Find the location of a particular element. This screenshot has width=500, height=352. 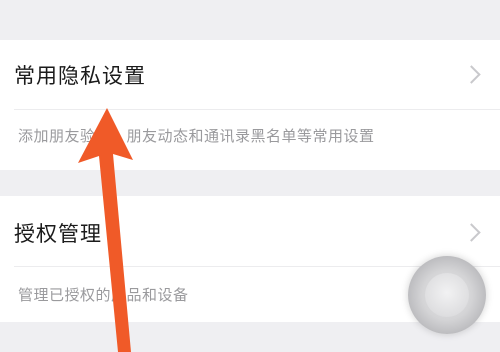

floating-ball-inner is located at coordinates (447, 295).